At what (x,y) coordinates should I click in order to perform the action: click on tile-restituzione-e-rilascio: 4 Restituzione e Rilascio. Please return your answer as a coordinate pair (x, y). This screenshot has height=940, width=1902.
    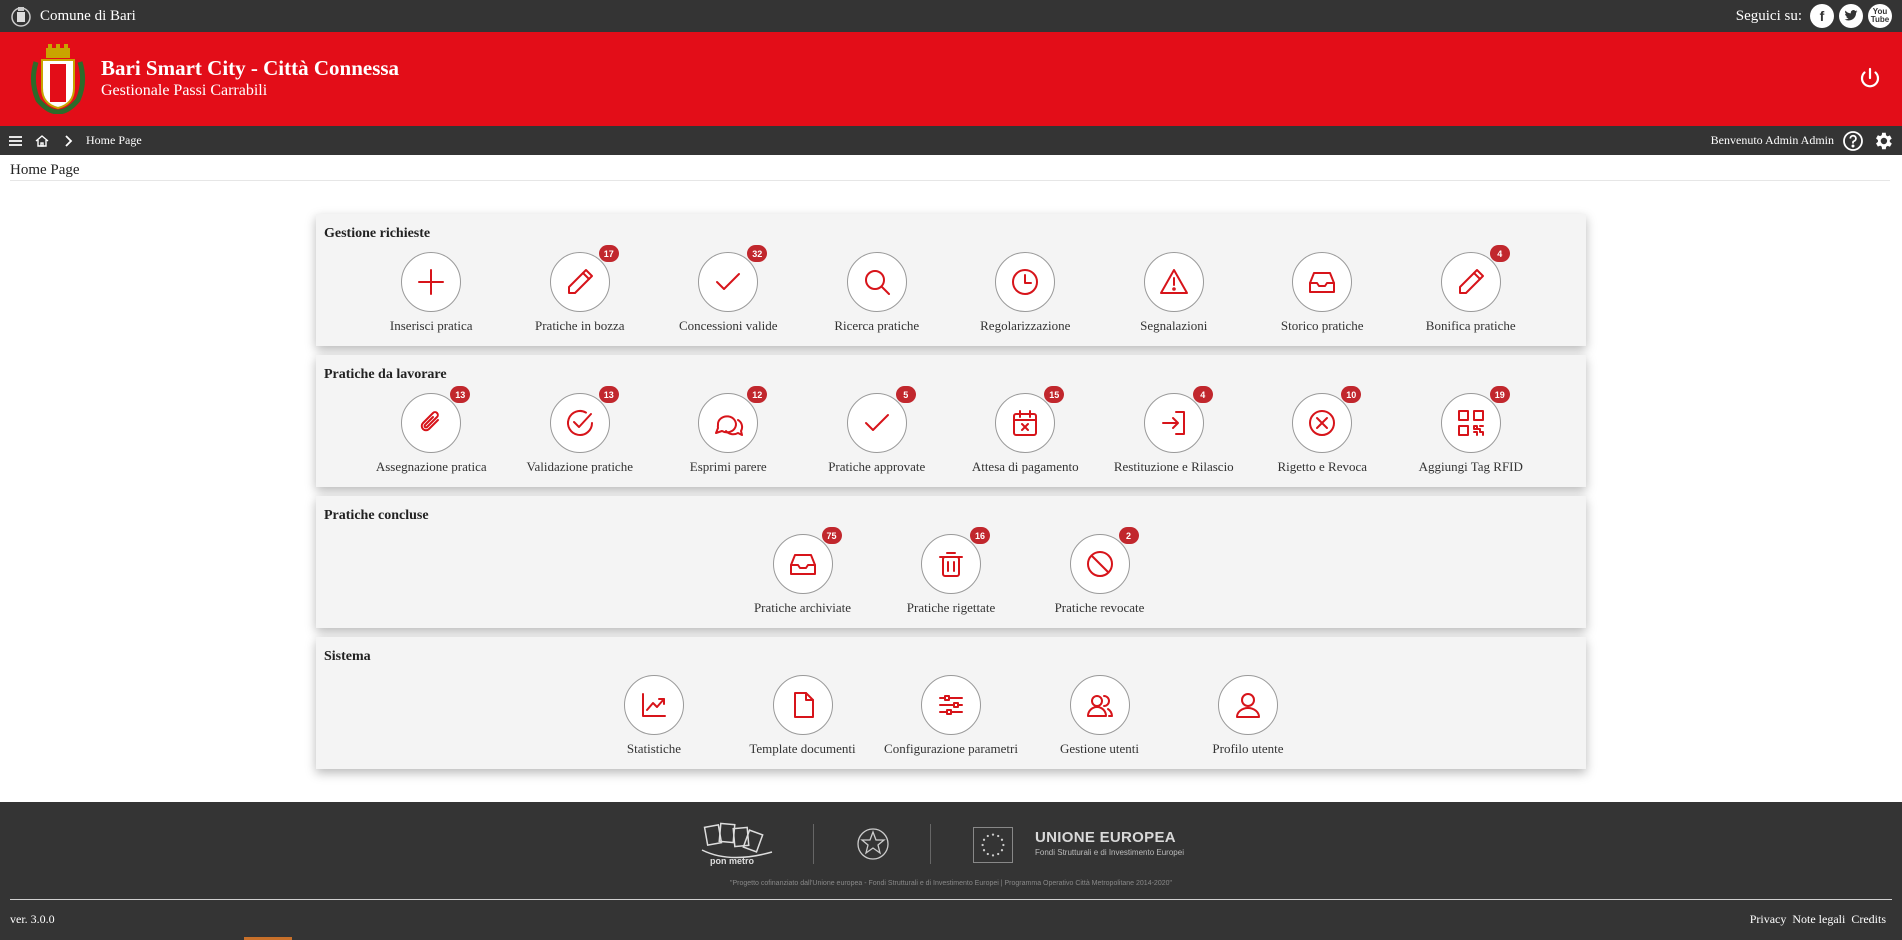
    Looking at the image, I should click on (1174, 430).